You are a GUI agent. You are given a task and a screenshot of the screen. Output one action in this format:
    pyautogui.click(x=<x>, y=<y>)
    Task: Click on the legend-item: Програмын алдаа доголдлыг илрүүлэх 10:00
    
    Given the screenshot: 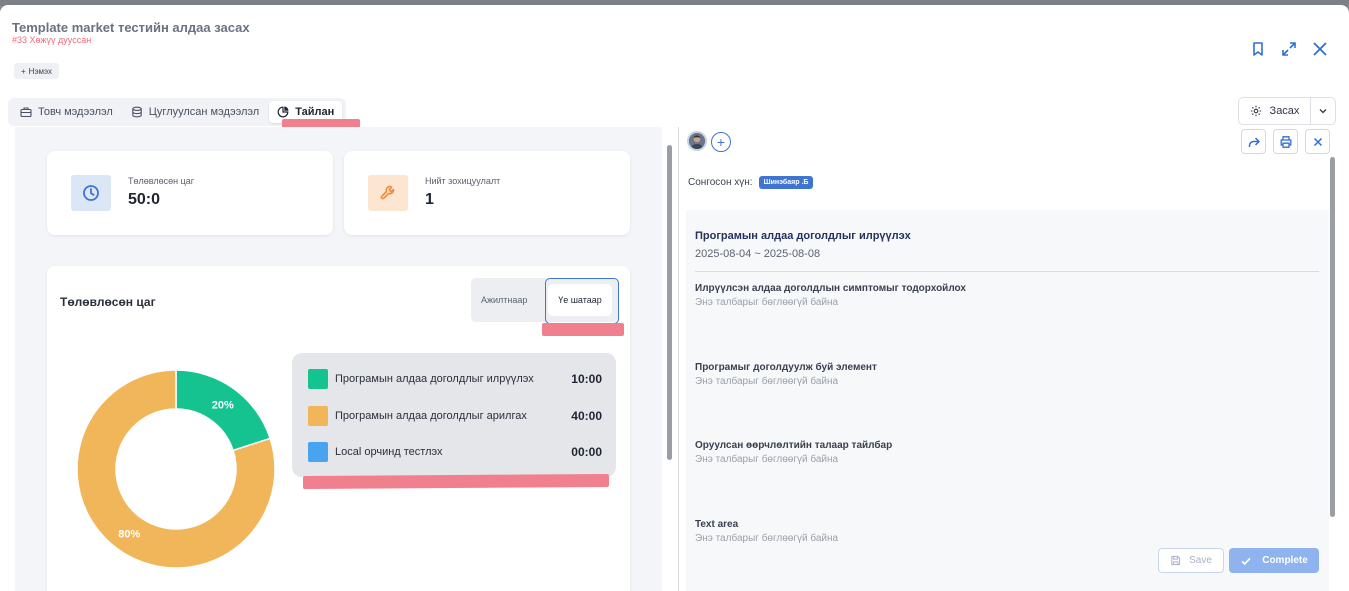 What is the action you would take?
    pyautogui.click(x=455, y=379)
    